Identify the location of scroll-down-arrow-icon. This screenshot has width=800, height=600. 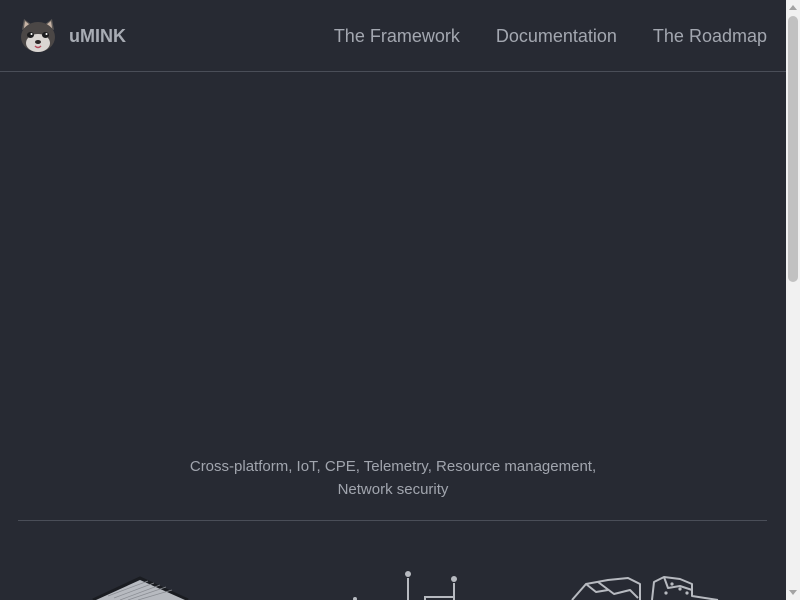
(793, 593).